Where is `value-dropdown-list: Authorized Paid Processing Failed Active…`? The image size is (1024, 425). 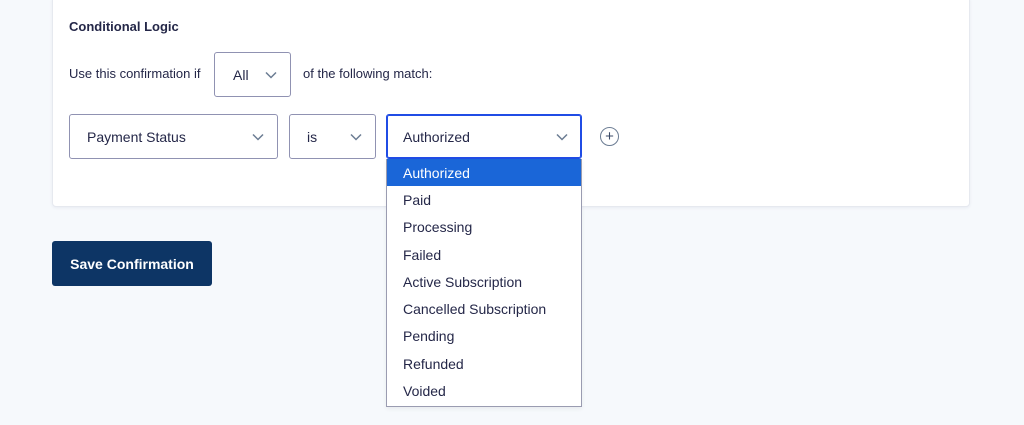 value-dropdown-list: Authorized Paid Processing Failed Active… is located at coordinates (484, 283).